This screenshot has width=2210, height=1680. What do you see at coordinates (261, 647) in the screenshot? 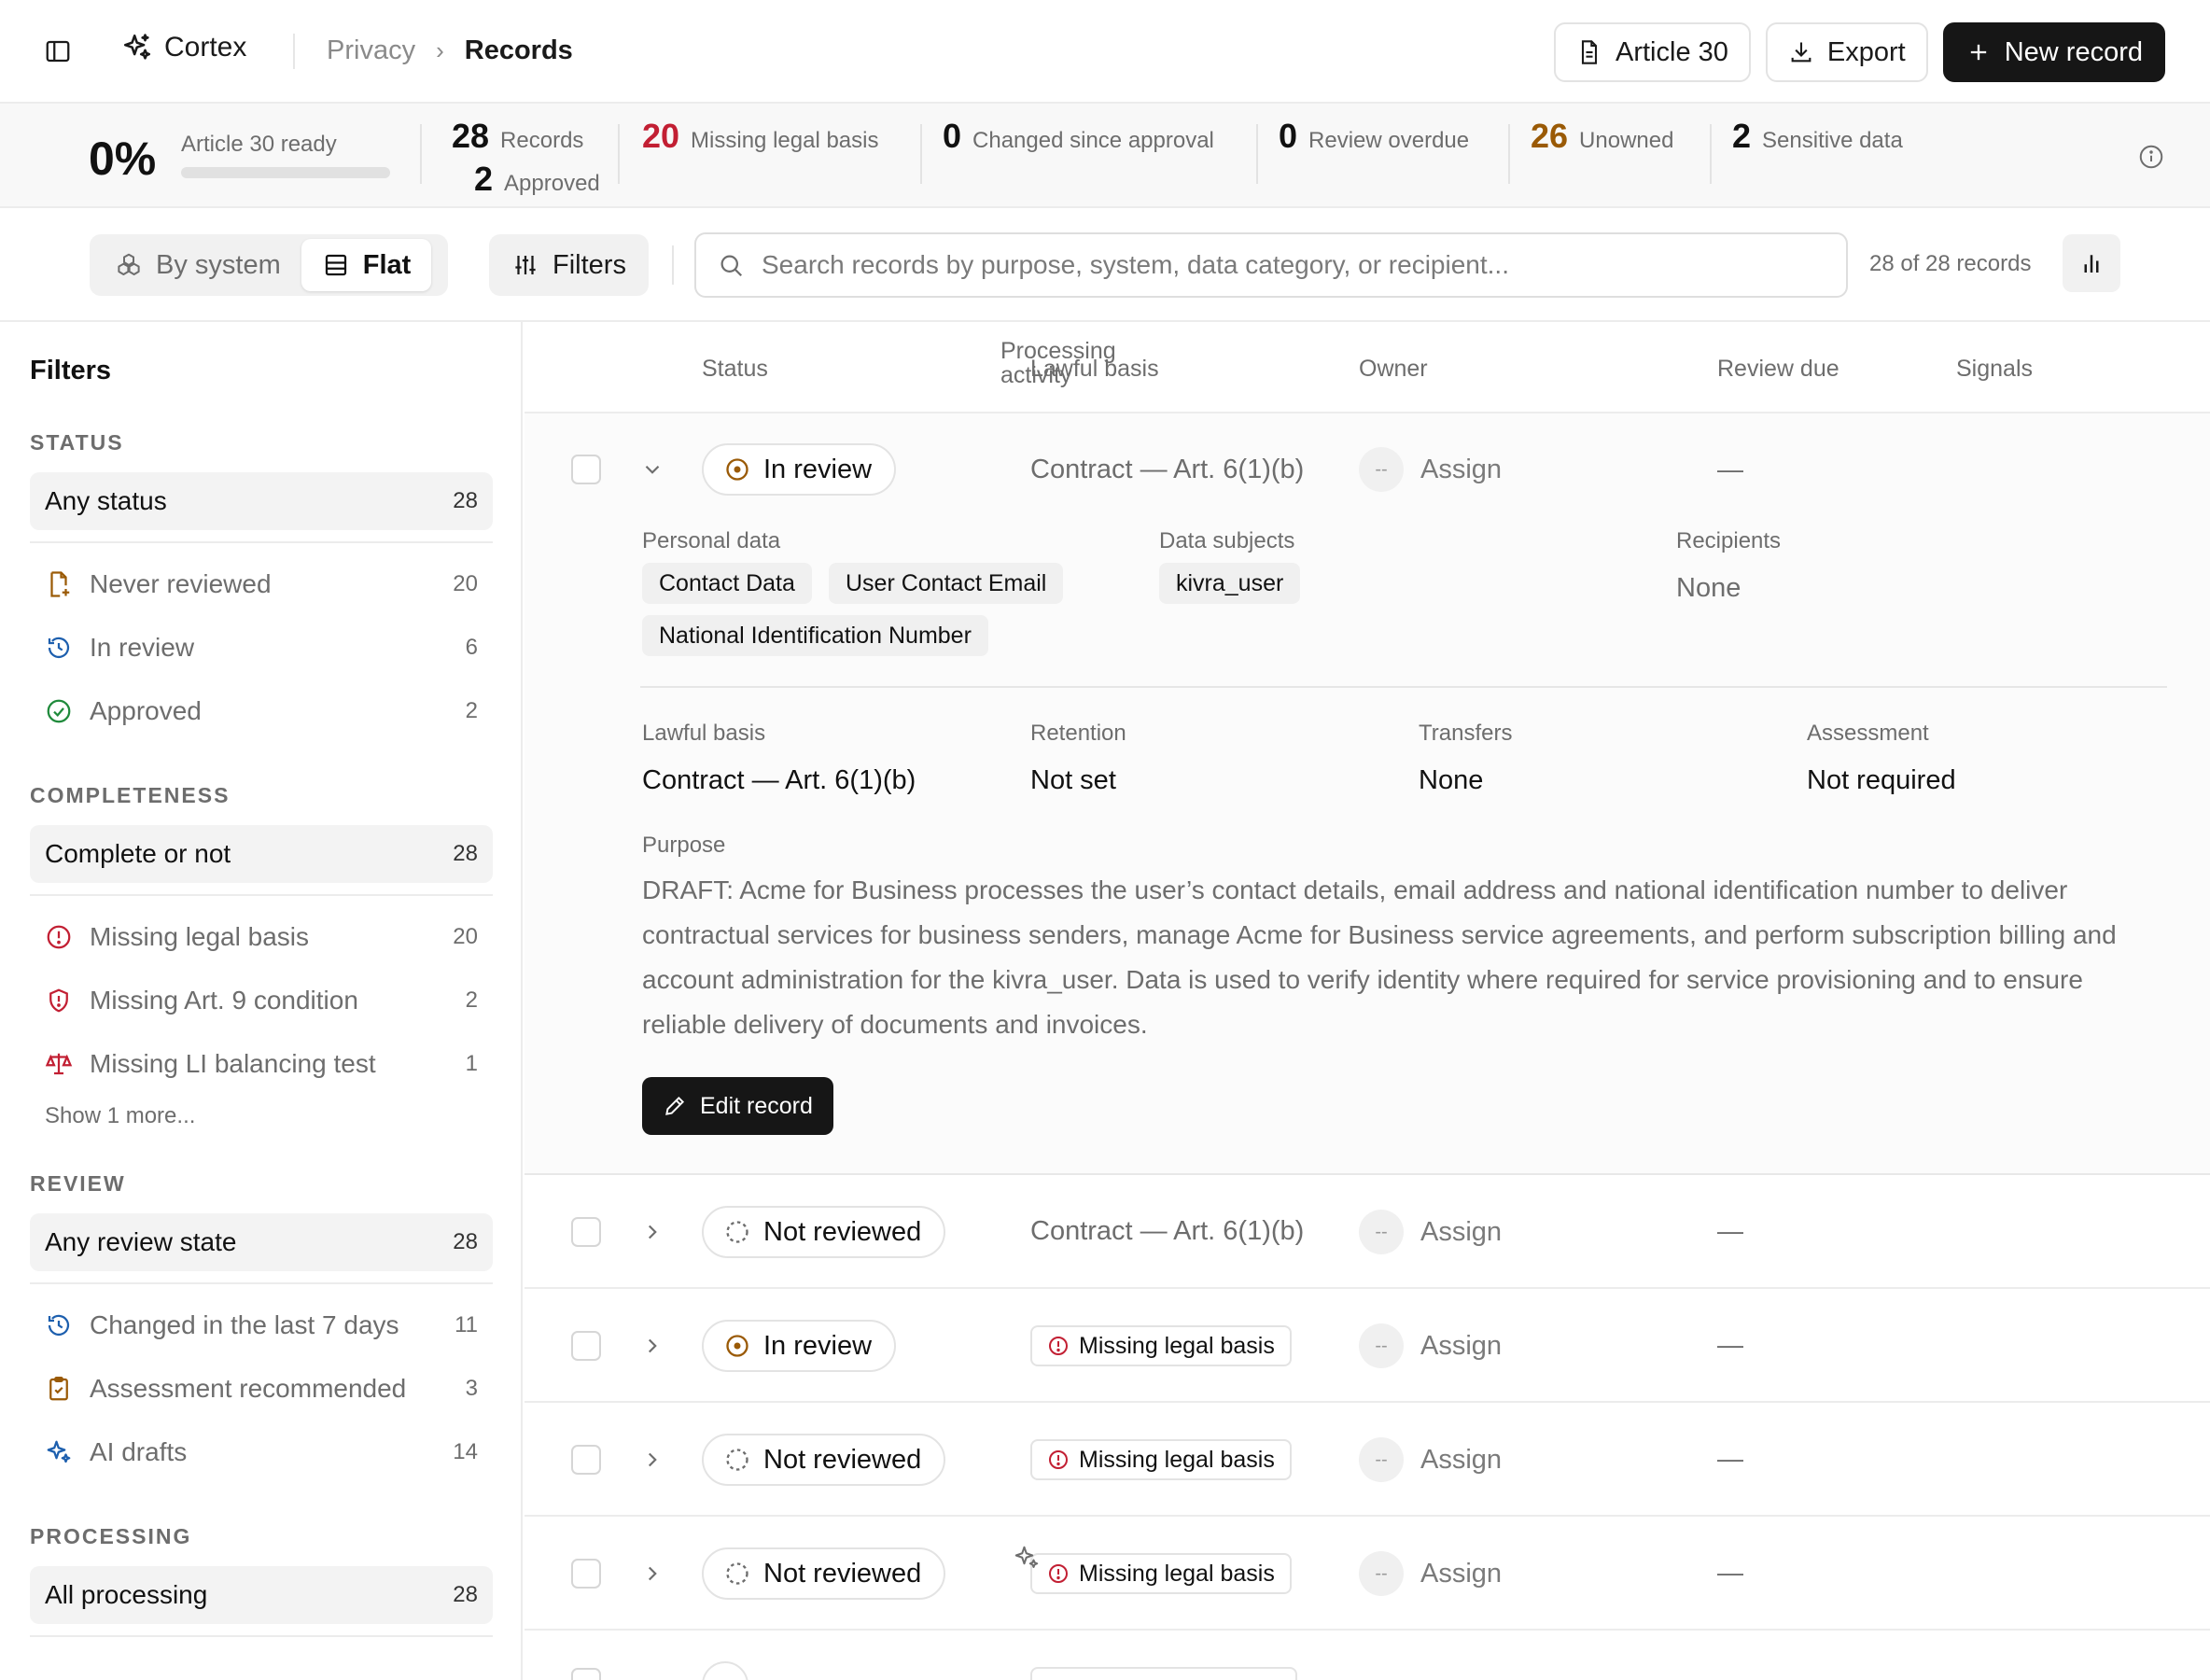
I see `filter-in-review: In review 6` at bounding box center [261, 647].